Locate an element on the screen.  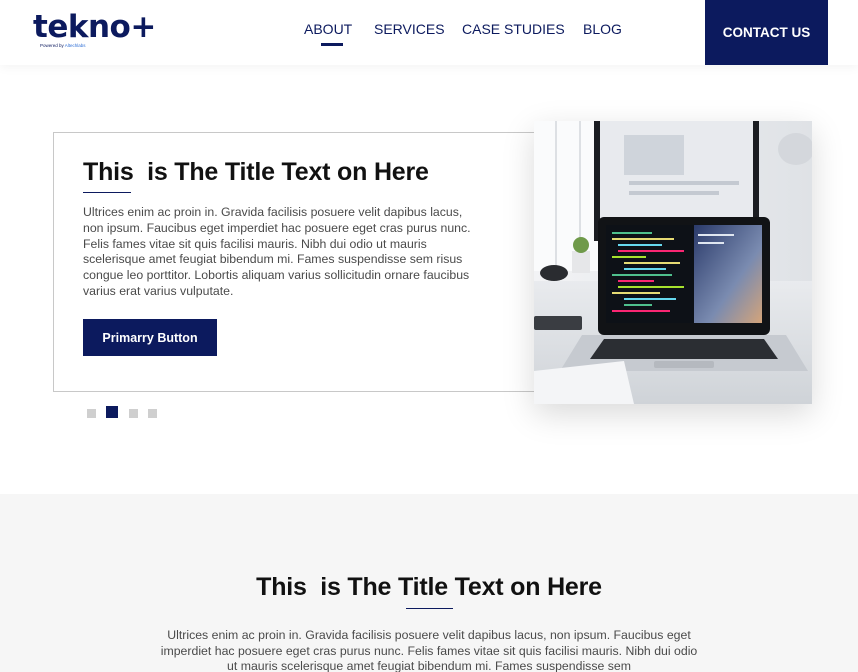
primary-button: Primarry Button is located at coordinates (150, 337).